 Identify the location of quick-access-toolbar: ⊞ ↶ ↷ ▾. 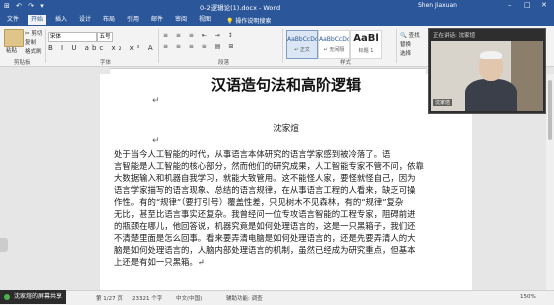
(25, 6).